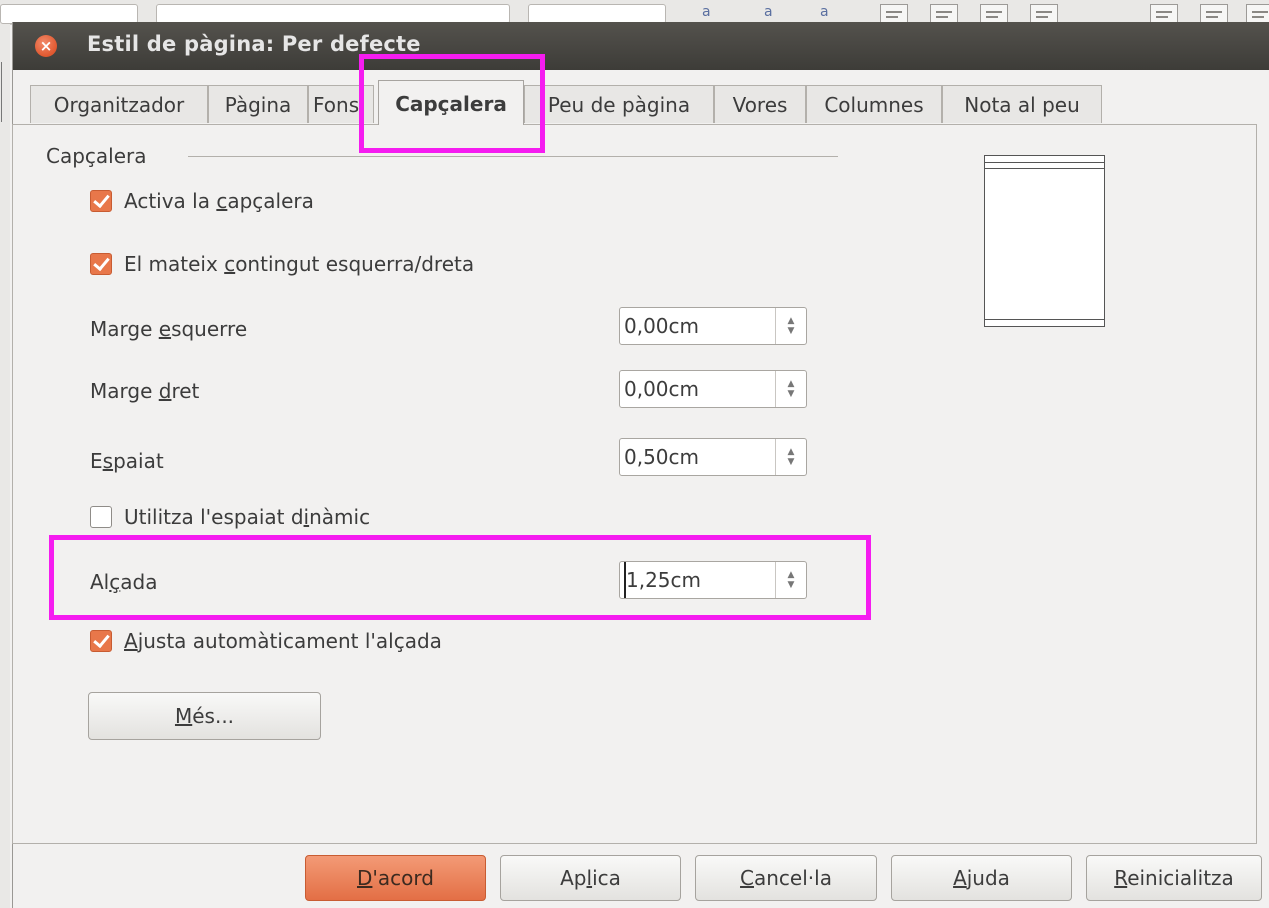 The width and height of the screenshot is (1269, 908). What do you see at coordinates (988, 878) in the screenshot?
I see `button-label: juda` at bounding box center [988, 878].